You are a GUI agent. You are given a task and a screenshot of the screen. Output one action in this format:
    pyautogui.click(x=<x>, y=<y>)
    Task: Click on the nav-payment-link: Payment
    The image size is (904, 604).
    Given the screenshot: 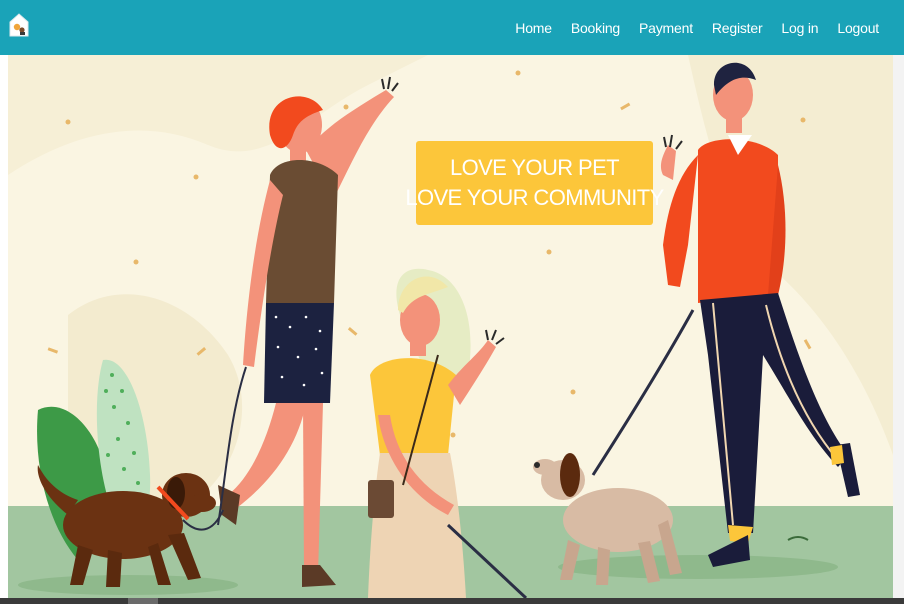 What is the action you would take?
    pyautogui.click(x=666, y=28)
    